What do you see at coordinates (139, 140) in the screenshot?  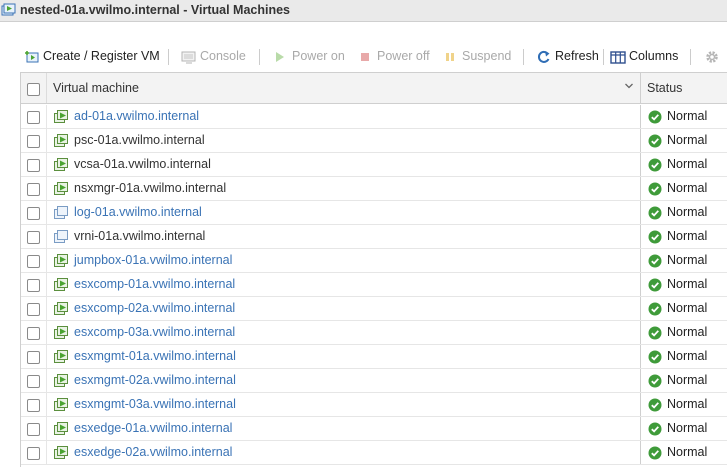 I see `vm-name-link: psc-01a.vwilmo.internal` at bounding box center [139, 140].